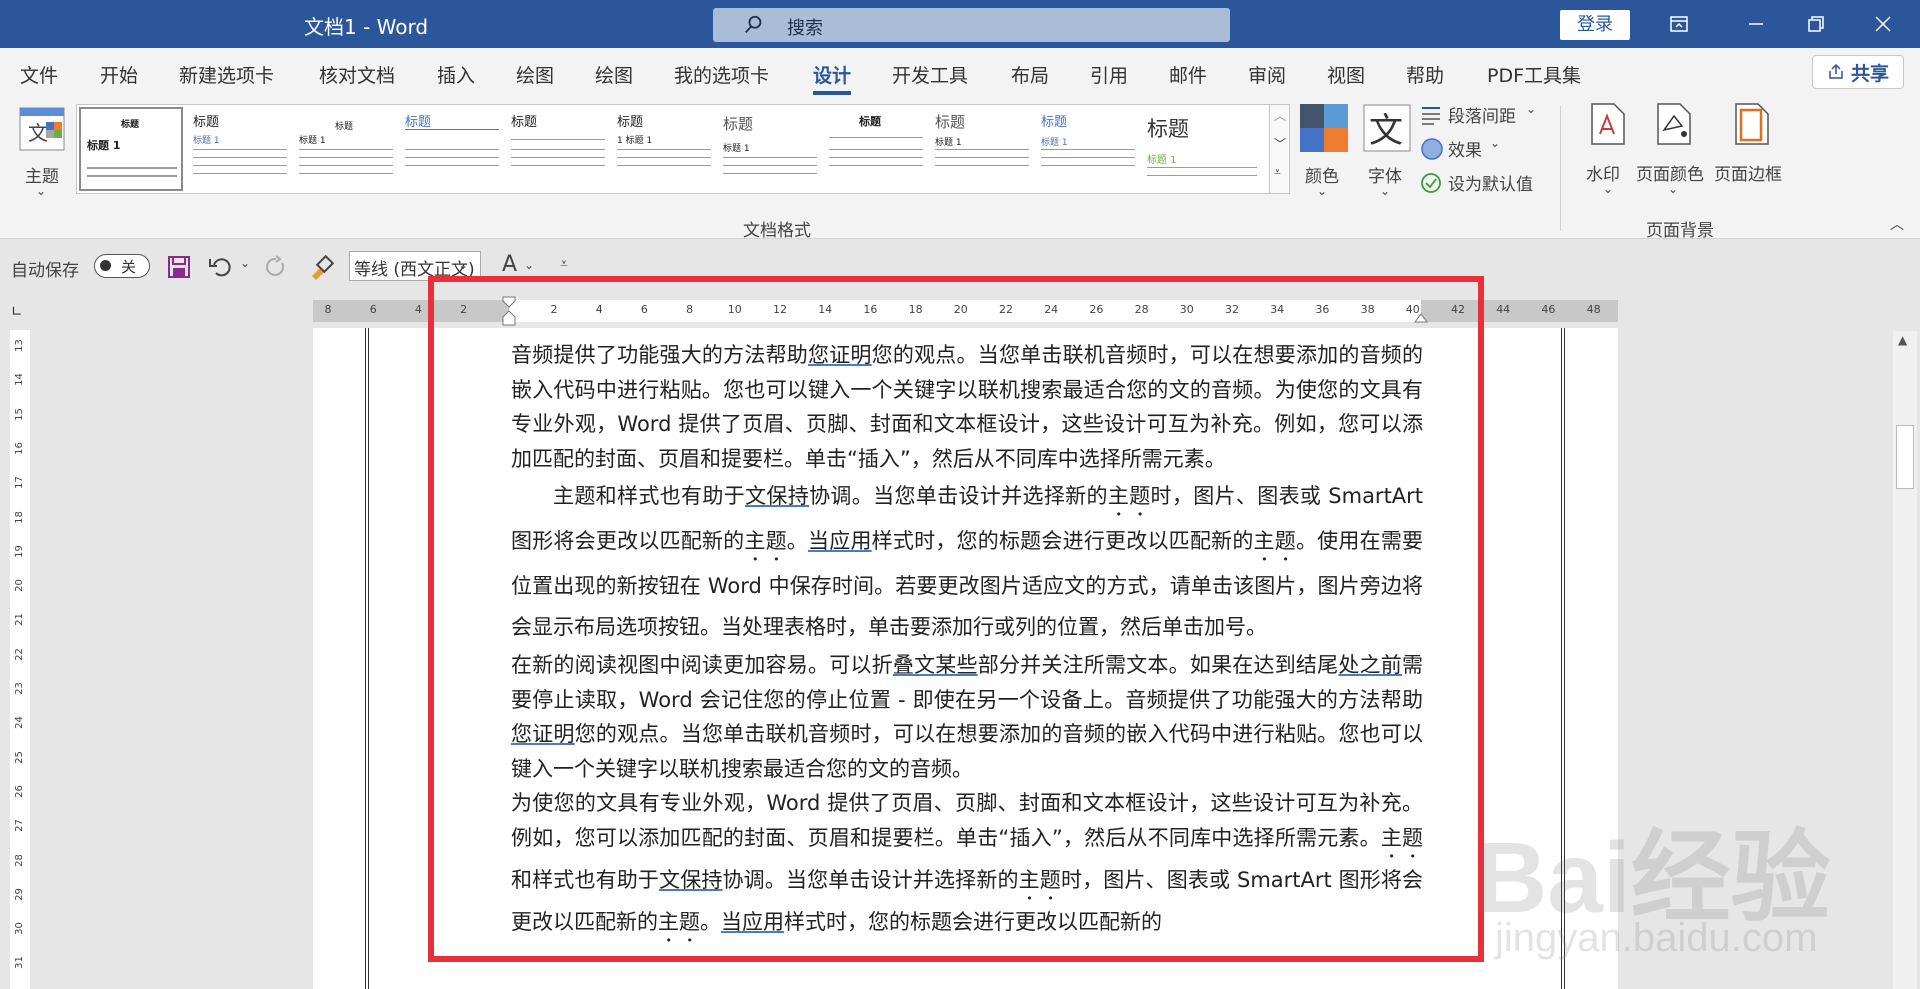 This screenshot has height=989, width=1920. I want to click on scroll-up-arrow-icon: ▲, so click(1902, 340).